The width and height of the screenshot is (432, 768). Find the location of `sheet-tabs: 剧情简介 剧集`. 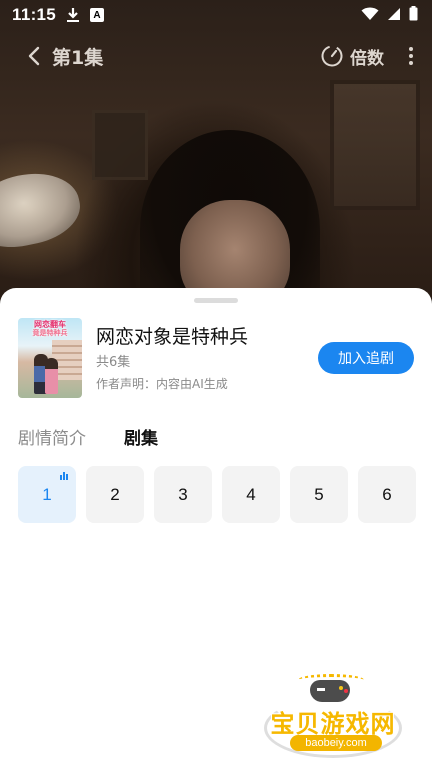

sheet-tabs: 剧情简介 剧集 is located at coordinates (88, 436).